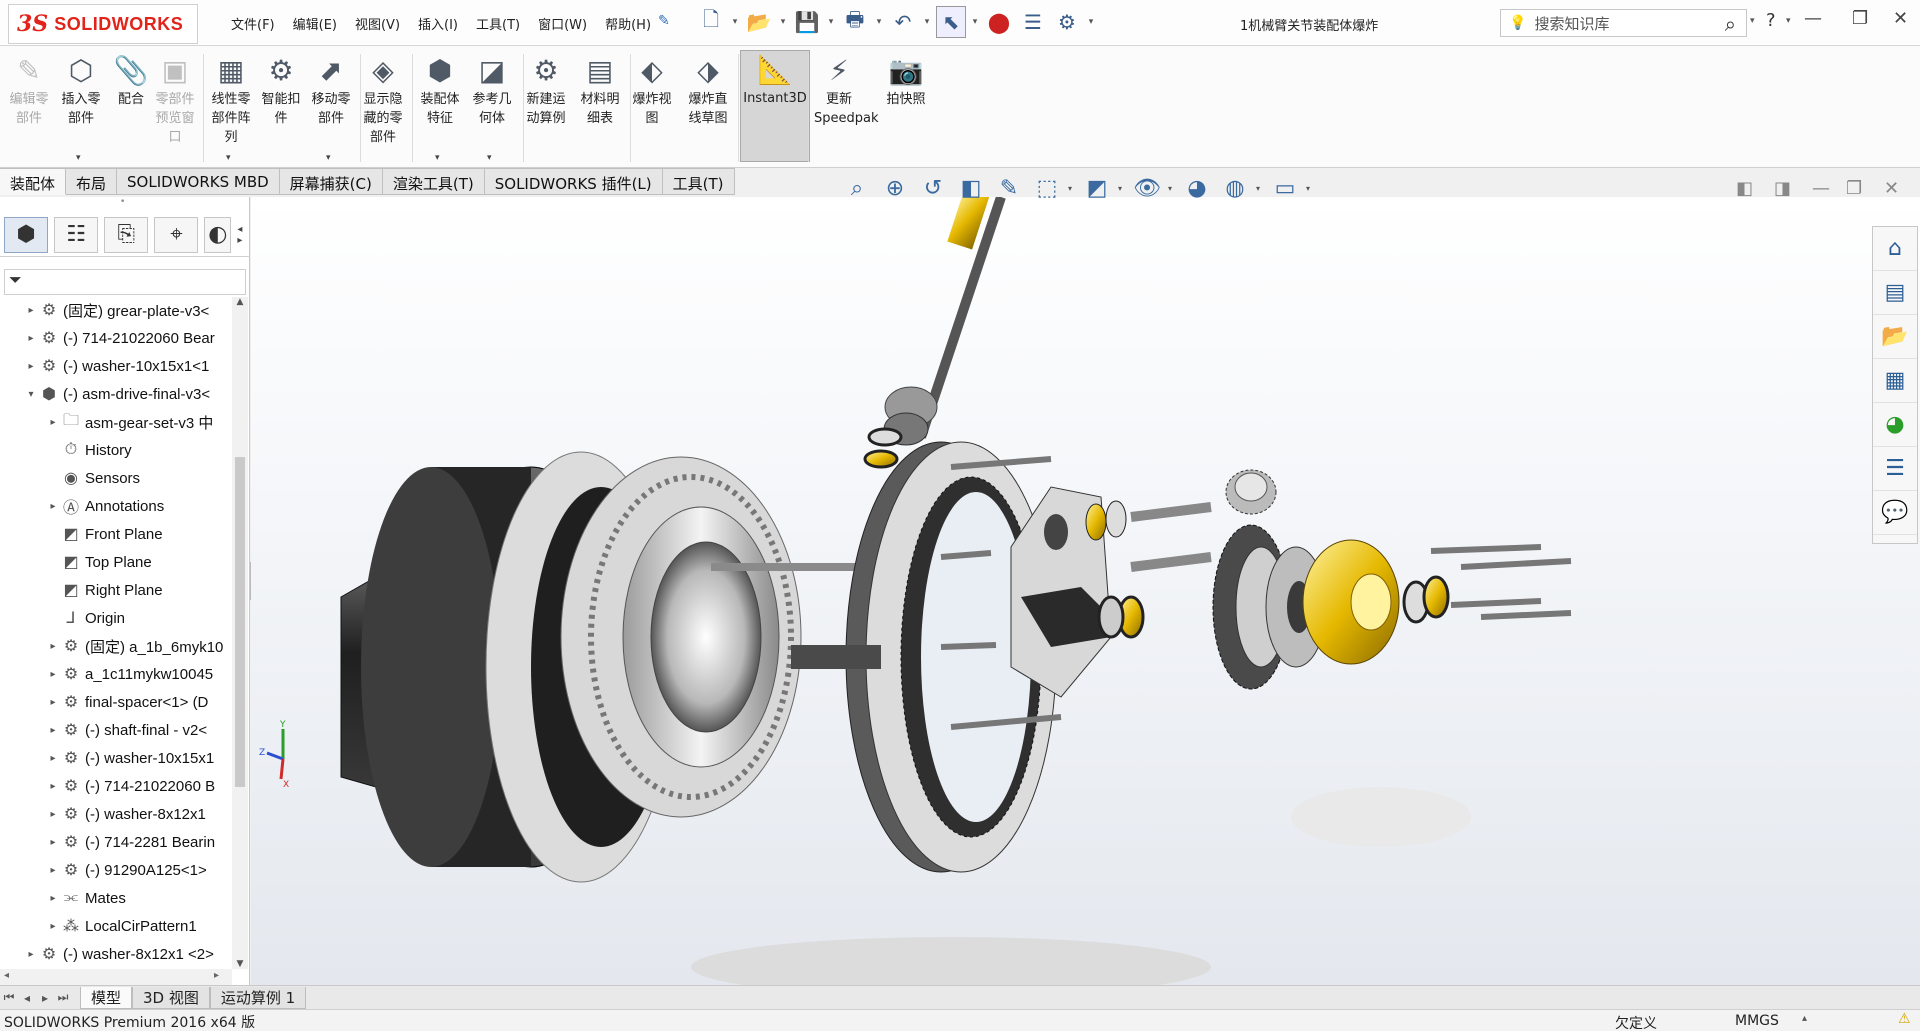 The width and height of the screenshot is (1920, 1031). What do you see at coordinates (116, 977) in the screenshot?
I see `tree-horizontal-scrollbar: ◂ ▸` at bounding box center [116, 977].